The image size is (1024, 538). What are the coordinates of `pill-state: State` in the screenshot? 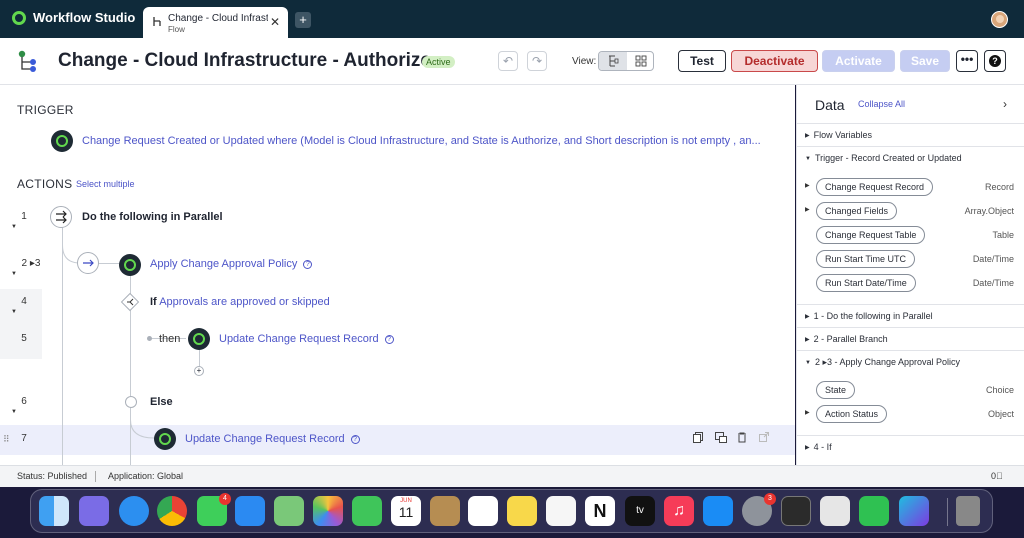 It's located at (836, 390).